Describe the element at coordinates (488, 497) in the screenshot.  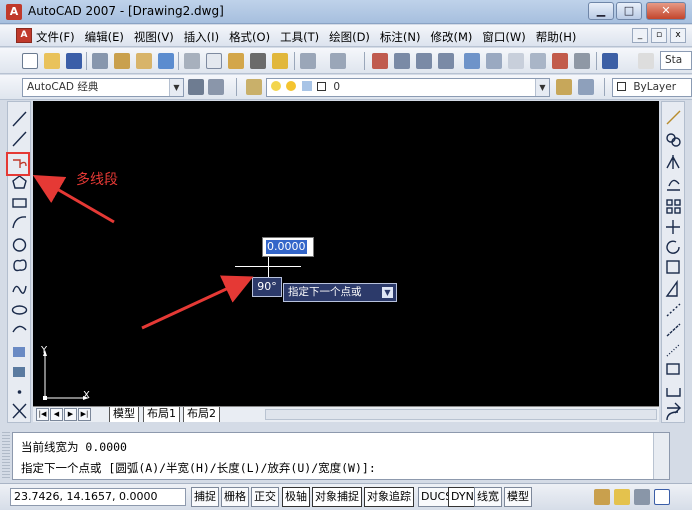
I see `status-lineweight-button: 线宽` at that location.